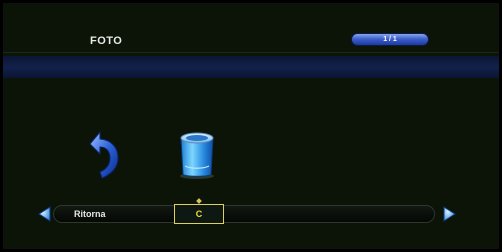 This screenshot has width=502, height=252. Describe the element at coordinates (197, 155) in the screenshot. I see `trash-bin-icon` at that location.